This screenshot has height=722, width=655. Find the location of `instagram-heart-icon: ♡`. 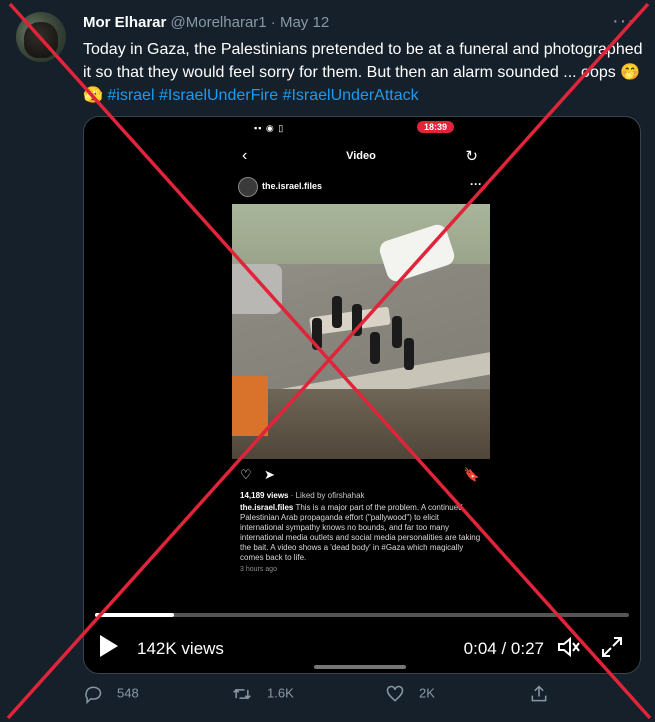

instagram-heart-icon: ♡ is located at coordinates (246, 474).